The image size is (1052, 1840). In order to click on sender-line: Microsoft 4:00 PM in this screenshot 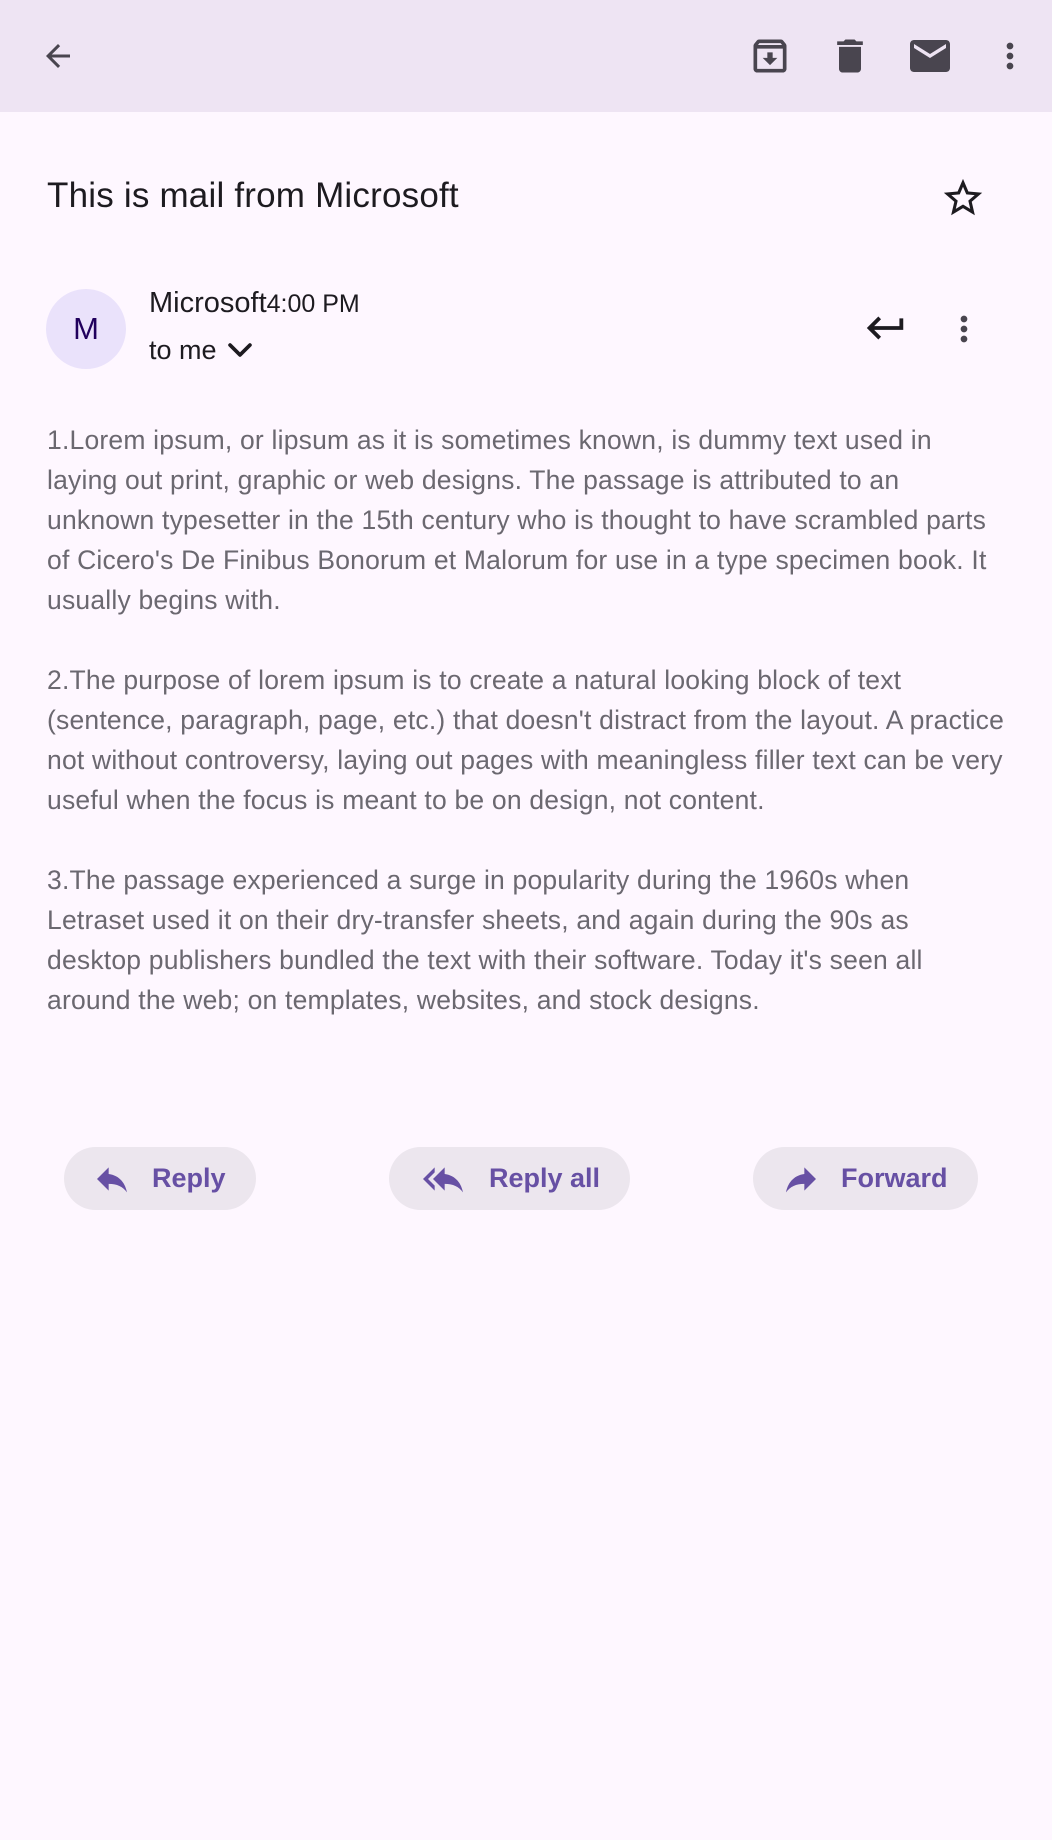, I will do `click(254, 303)`.